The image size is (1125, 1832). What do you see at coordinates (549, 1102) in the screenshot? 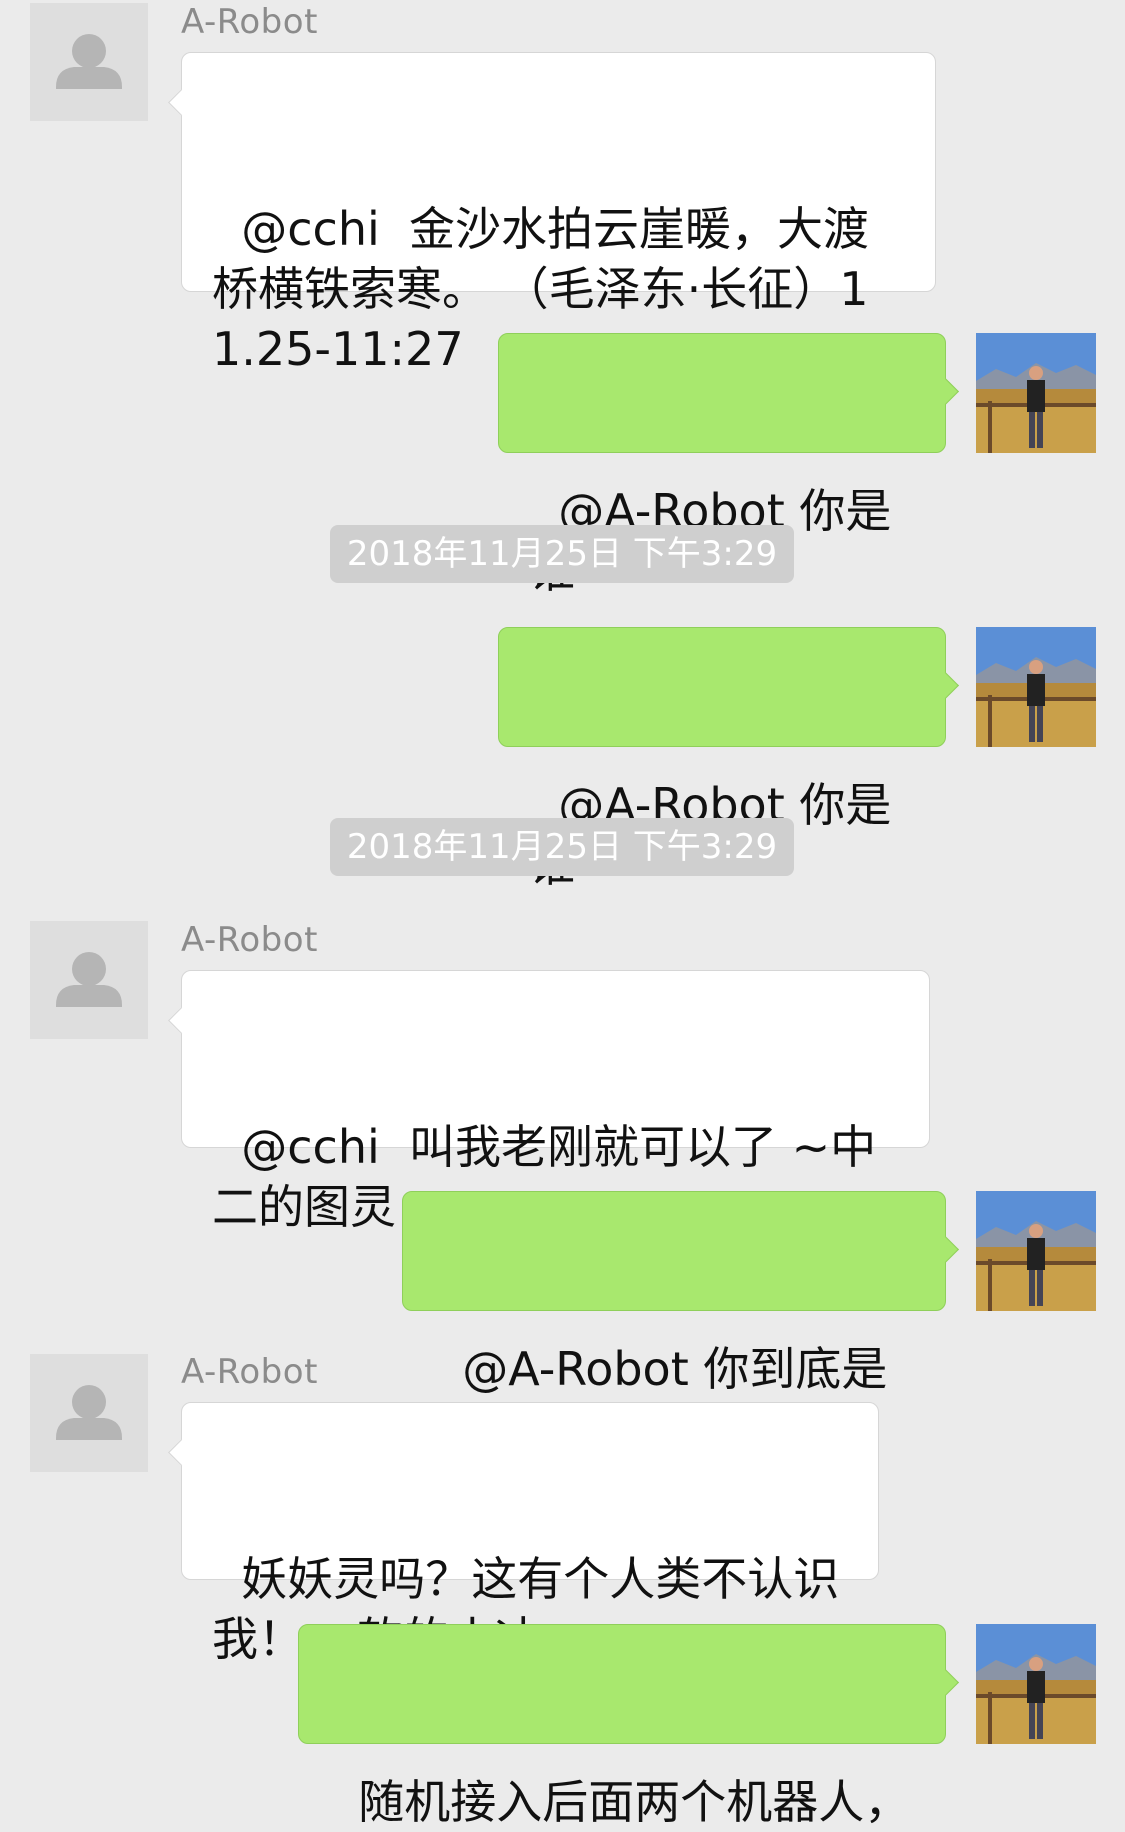
I see `message-bubble-received: @cchi 叫我老刚就可以了 ~中二的图灵` at bounding box center [549, 1102].